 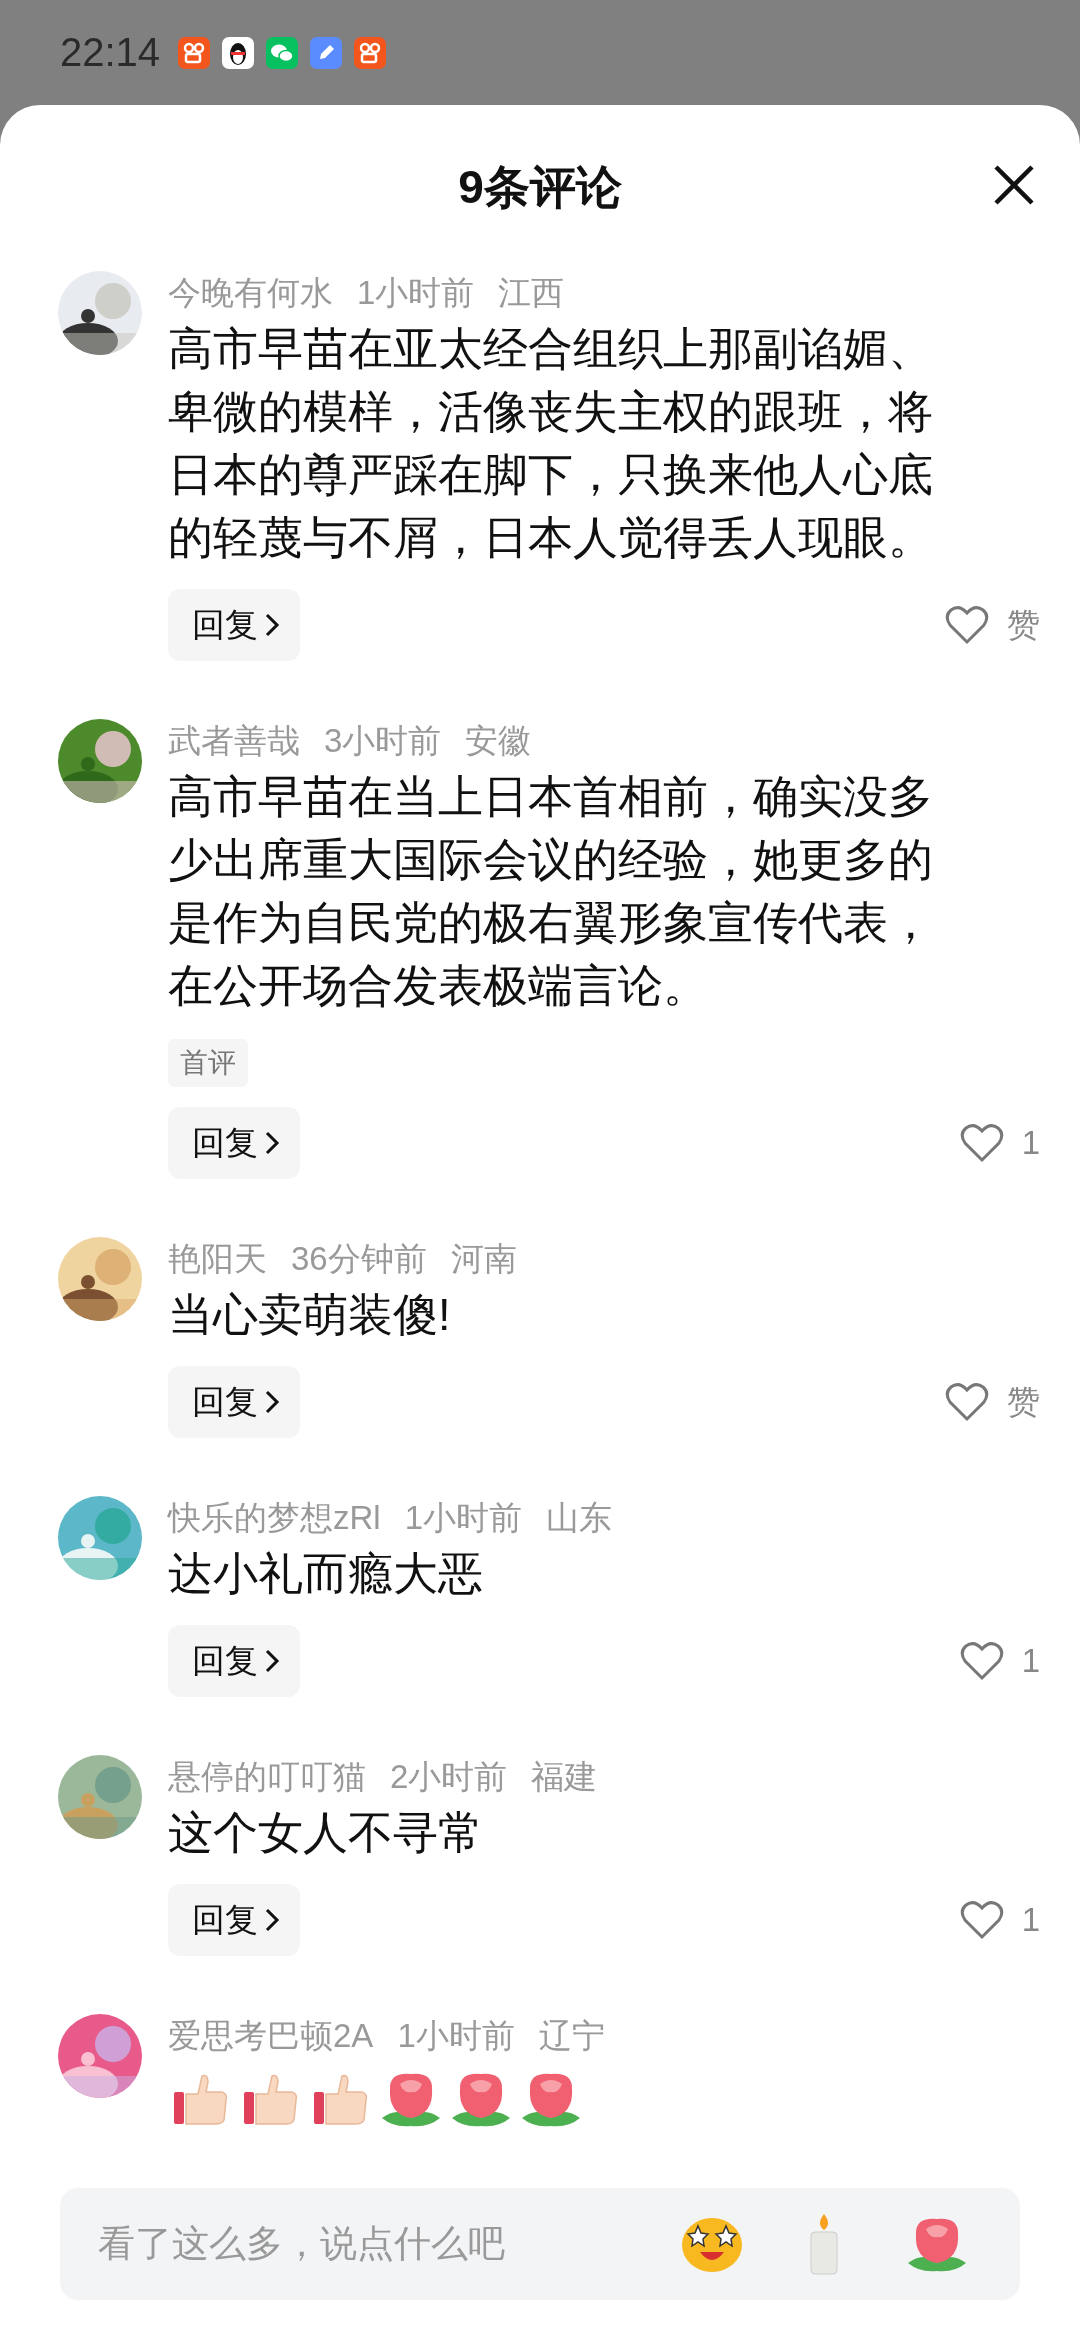 What do you see at coordinates (551, 443) in the screenshot?
I see `comment-text: 高市早苗在亚太经合组织上那副谄媚、卑微的模样，活像丧失主权的跟班，将日本的尊严踩在脚下，只换来他人心底的轻蔑与不屑，日本人觉得丢人现眼。` at bounding box center [551, 443].